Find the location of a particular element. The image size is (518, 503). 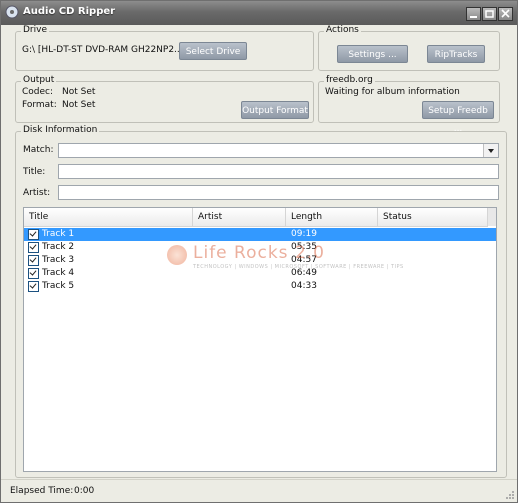

column-header-artist: Artist is located at coordinates (239, 217).